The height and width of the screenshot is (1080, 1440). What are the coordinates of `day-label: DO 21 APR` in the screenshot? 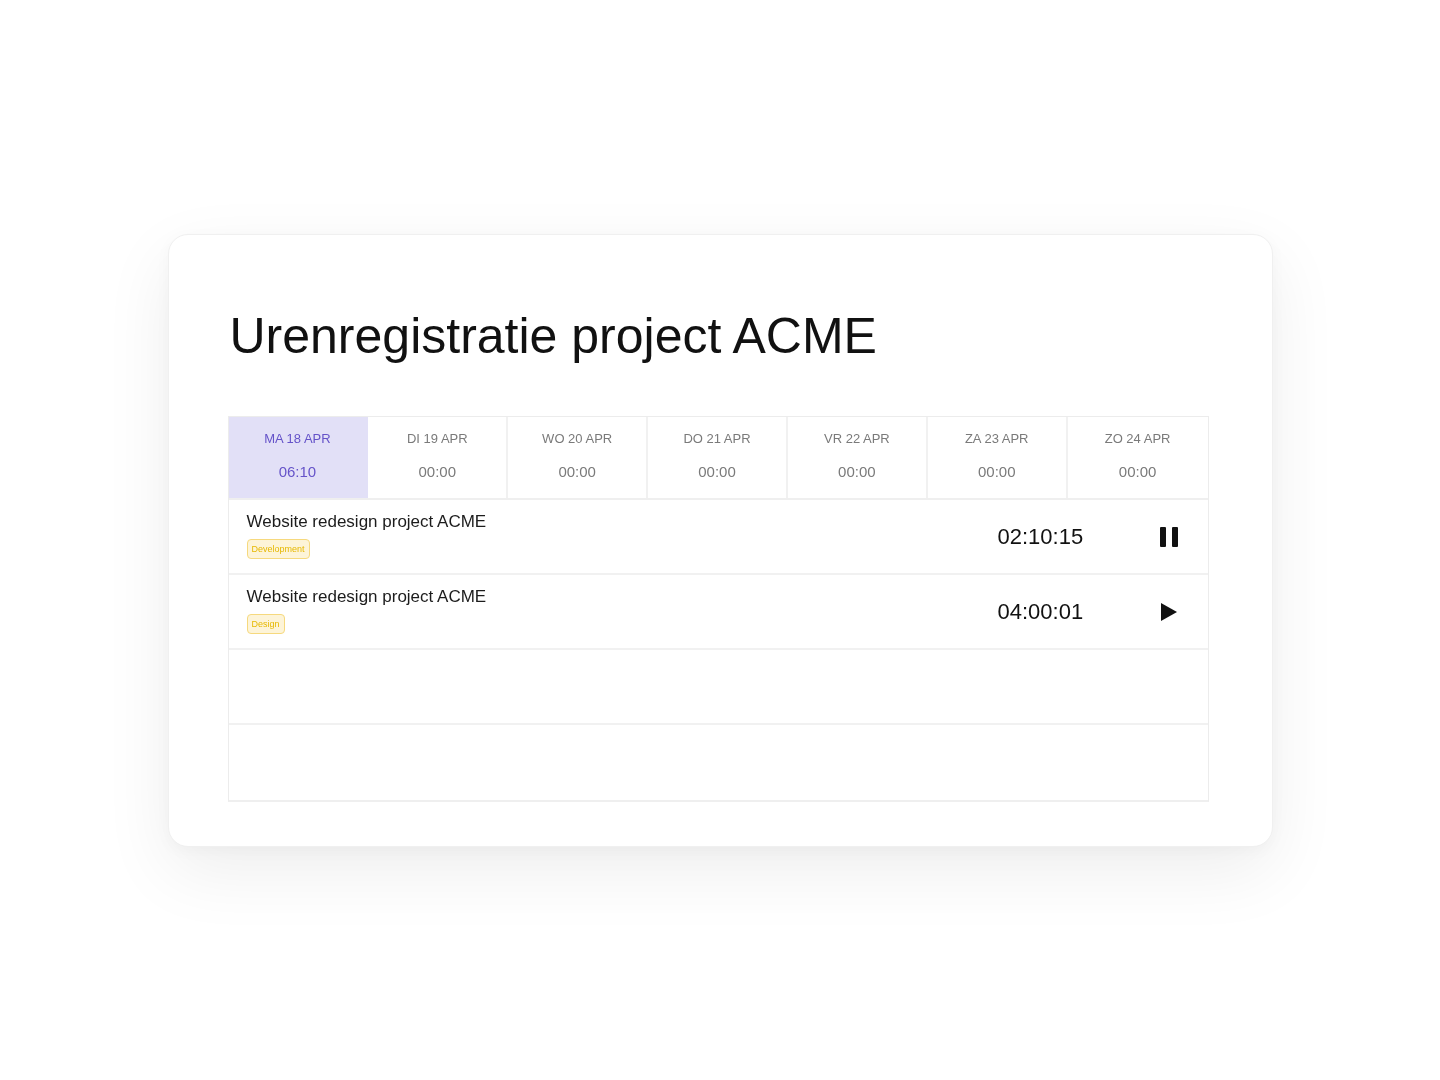 It's located at (717, 439).